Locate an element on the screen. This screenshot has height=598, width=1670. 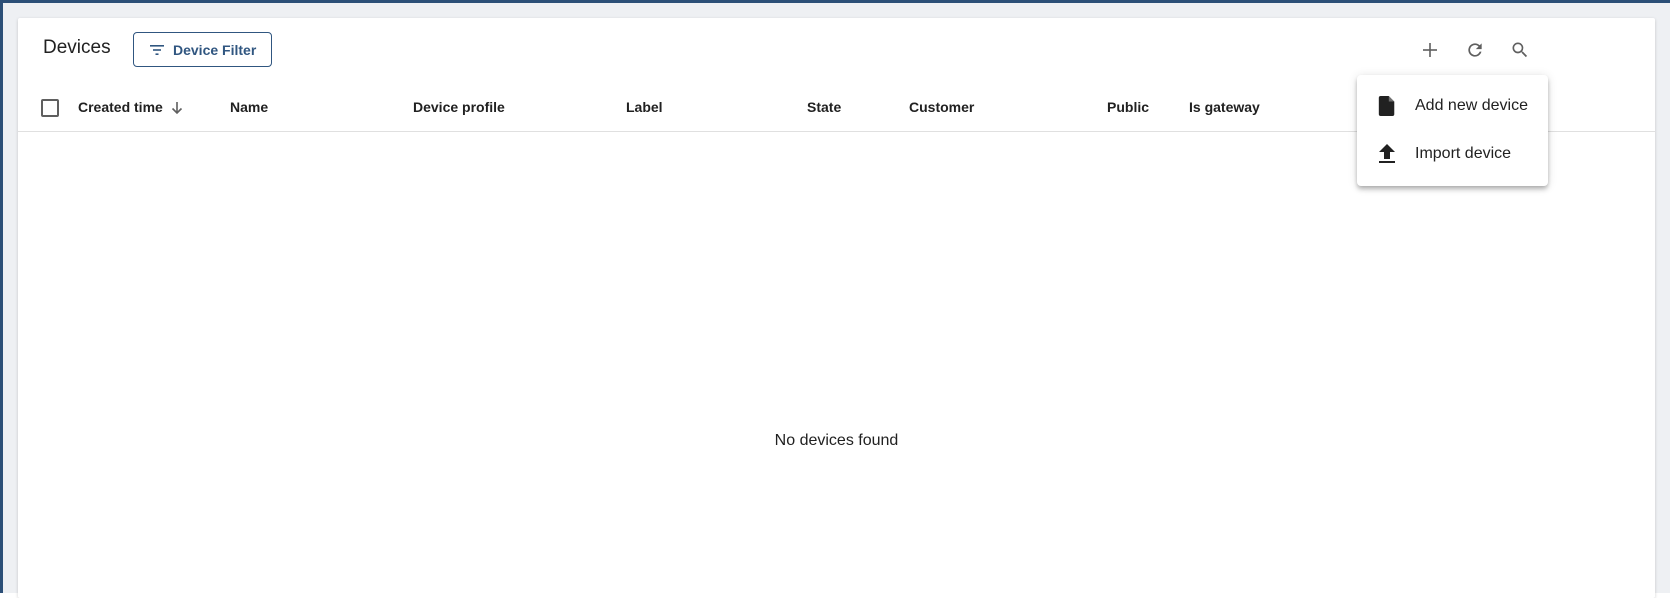
menu-item-import-device: Import device is located at coordinates (1452, 154).